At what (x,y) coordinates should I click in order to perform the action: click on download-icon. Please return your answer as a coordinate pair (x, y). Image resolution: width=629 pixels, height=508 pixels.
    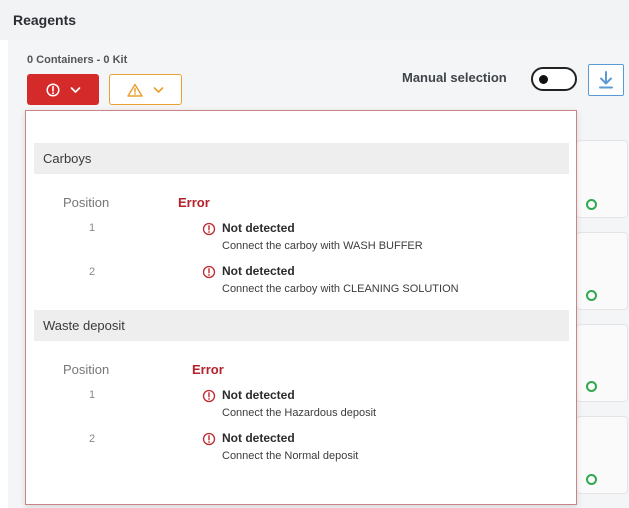
    Looking at the image, I should click on (606, 80).